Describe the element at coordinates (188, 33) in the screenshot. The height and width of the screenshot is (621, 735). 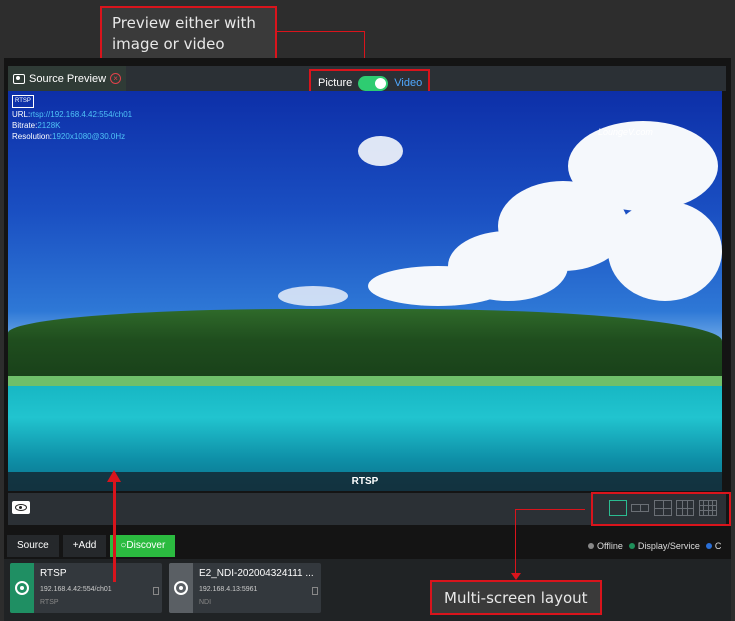
I see `callout-preview-mode: Preview either with image or video` at that location.